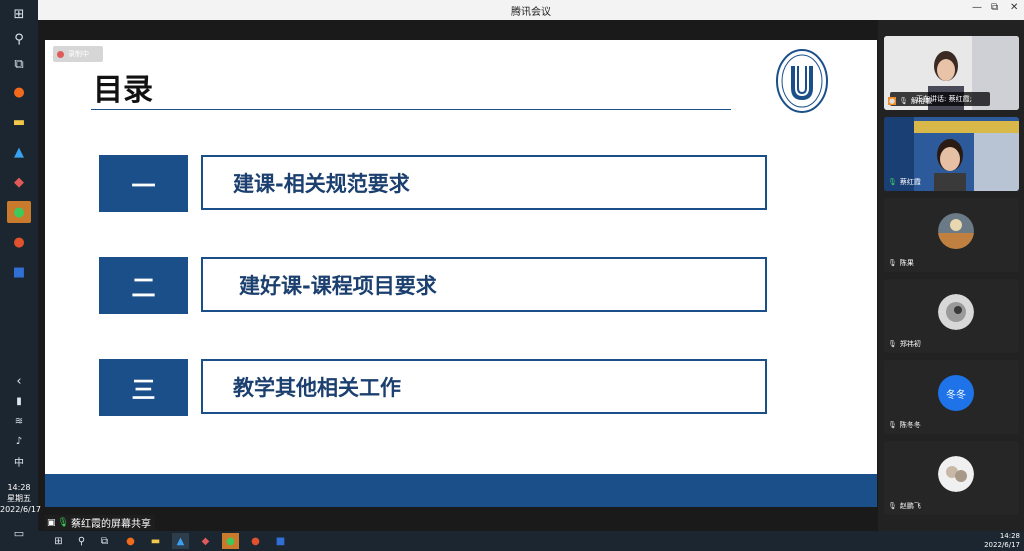  I want to click on item-number-3: 三, so click(143, 387).